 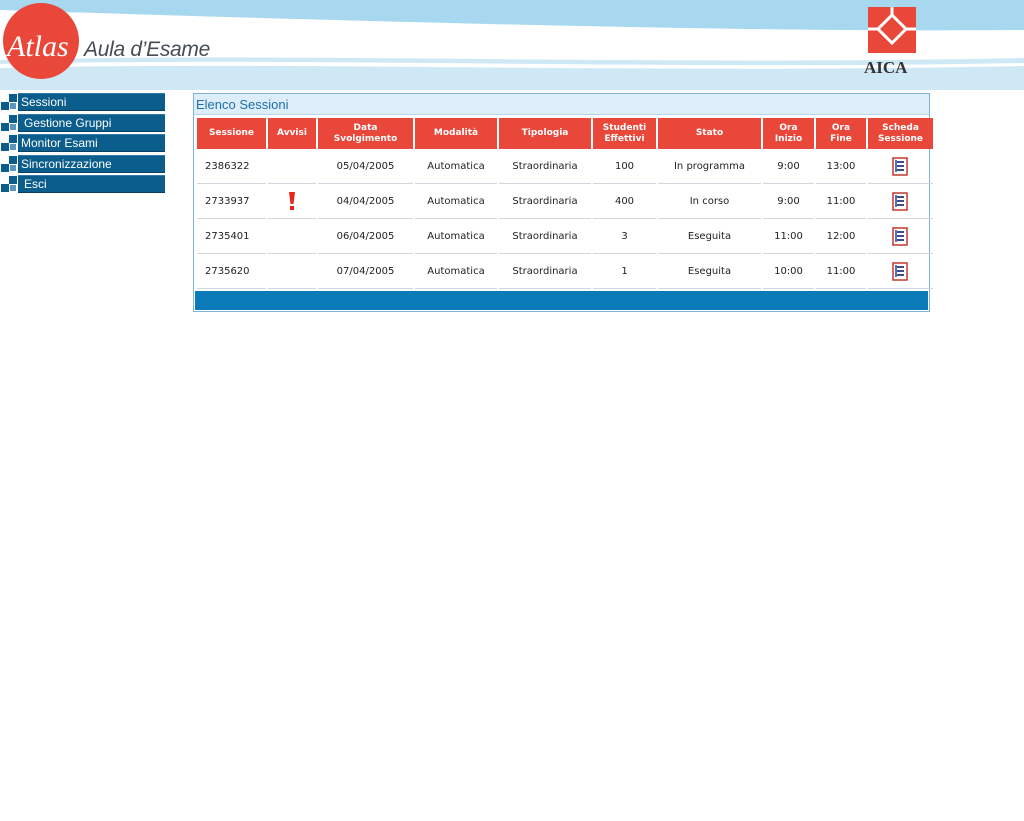 I want to click on svg-text: Atlas, so click(x=37, y=46).